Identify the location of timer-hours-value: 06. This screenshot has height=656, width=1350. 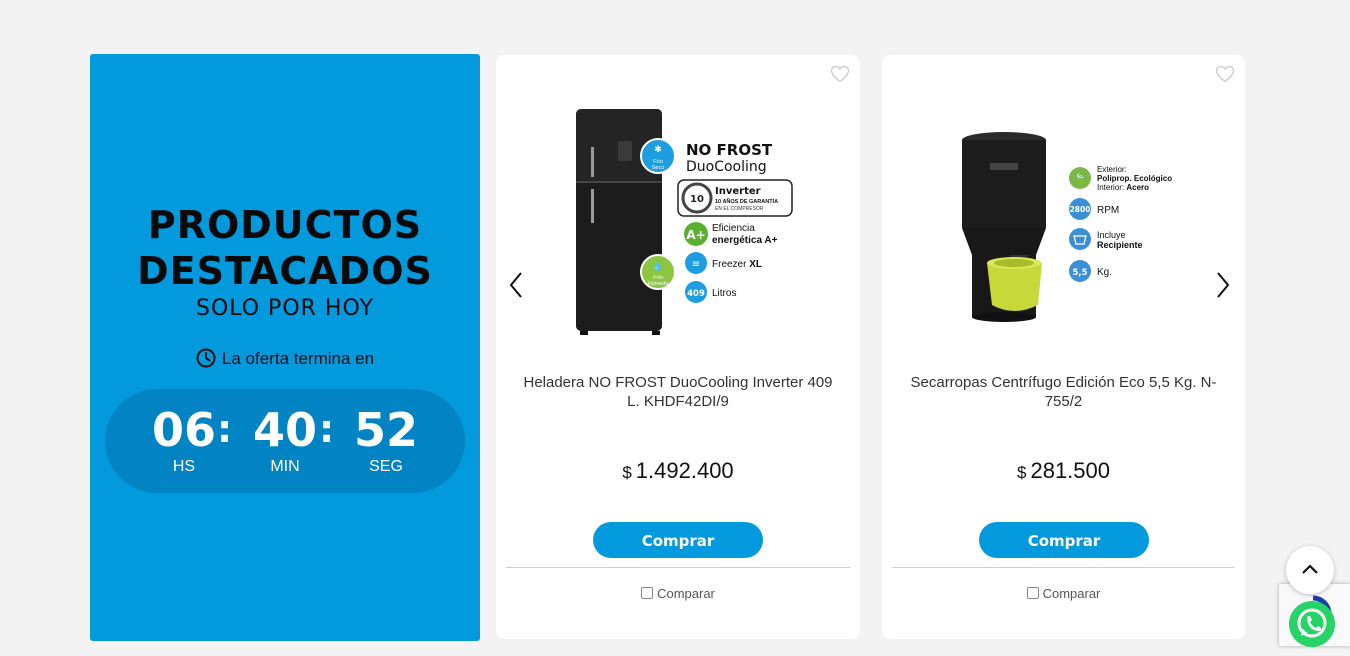
(183, 430).